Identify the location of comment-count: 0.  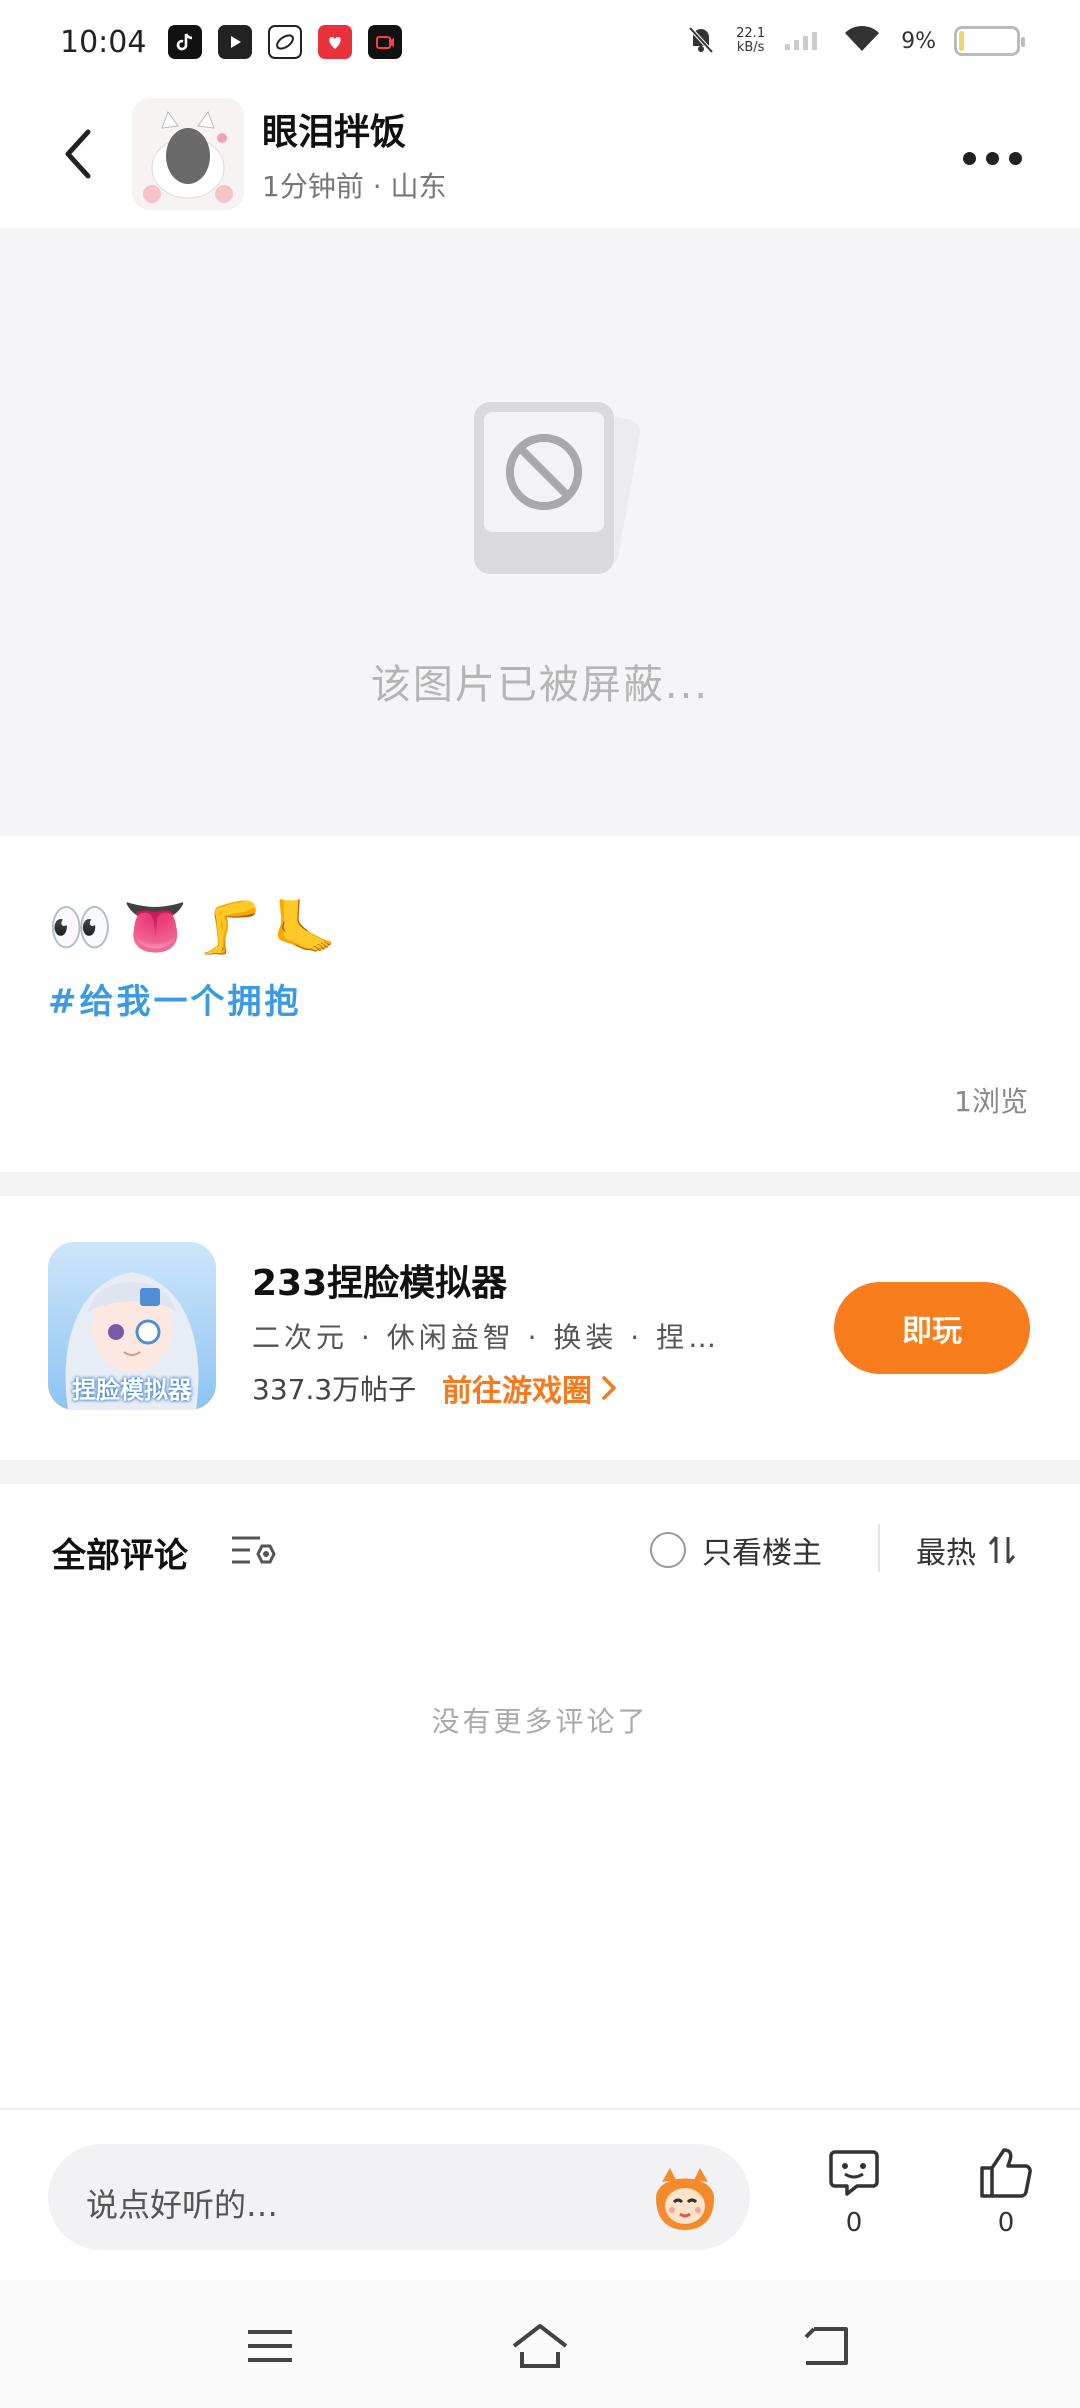
(854, 2223).